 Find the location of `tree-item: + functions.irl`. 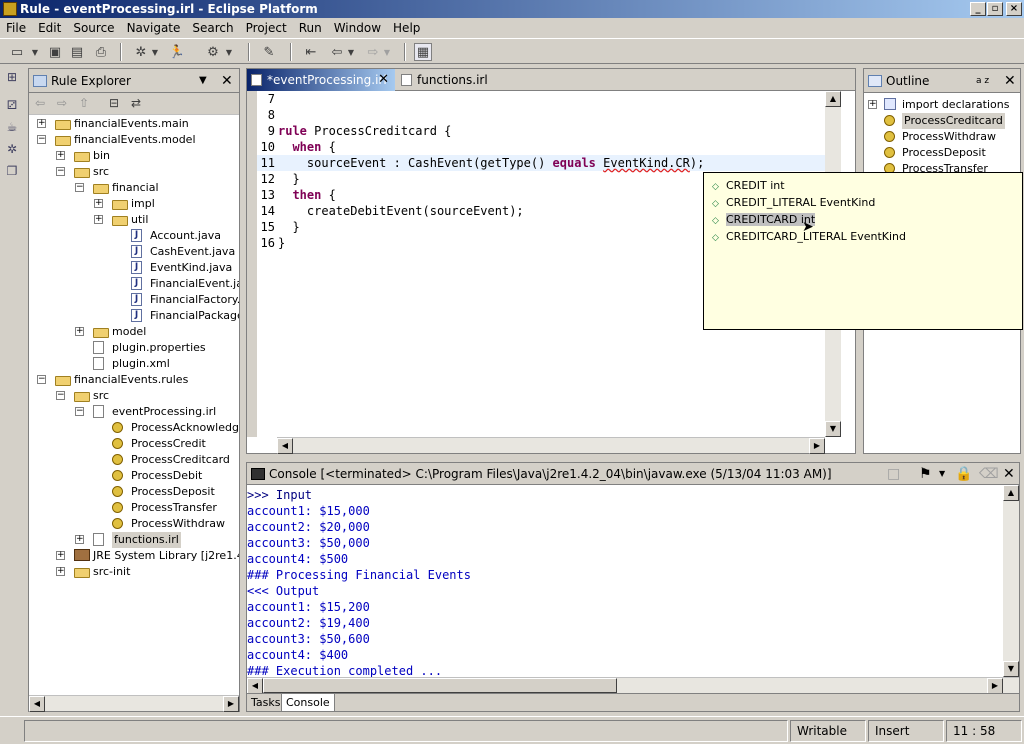

tree-item: + functions.irl is located at coordinates (134, 540).